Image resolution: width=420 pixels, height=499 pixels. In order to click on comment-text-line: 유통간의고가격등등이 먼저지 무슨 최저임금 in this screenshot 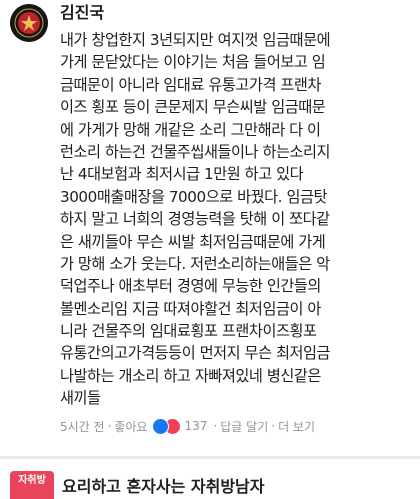, I will do `click(195, 353)`.